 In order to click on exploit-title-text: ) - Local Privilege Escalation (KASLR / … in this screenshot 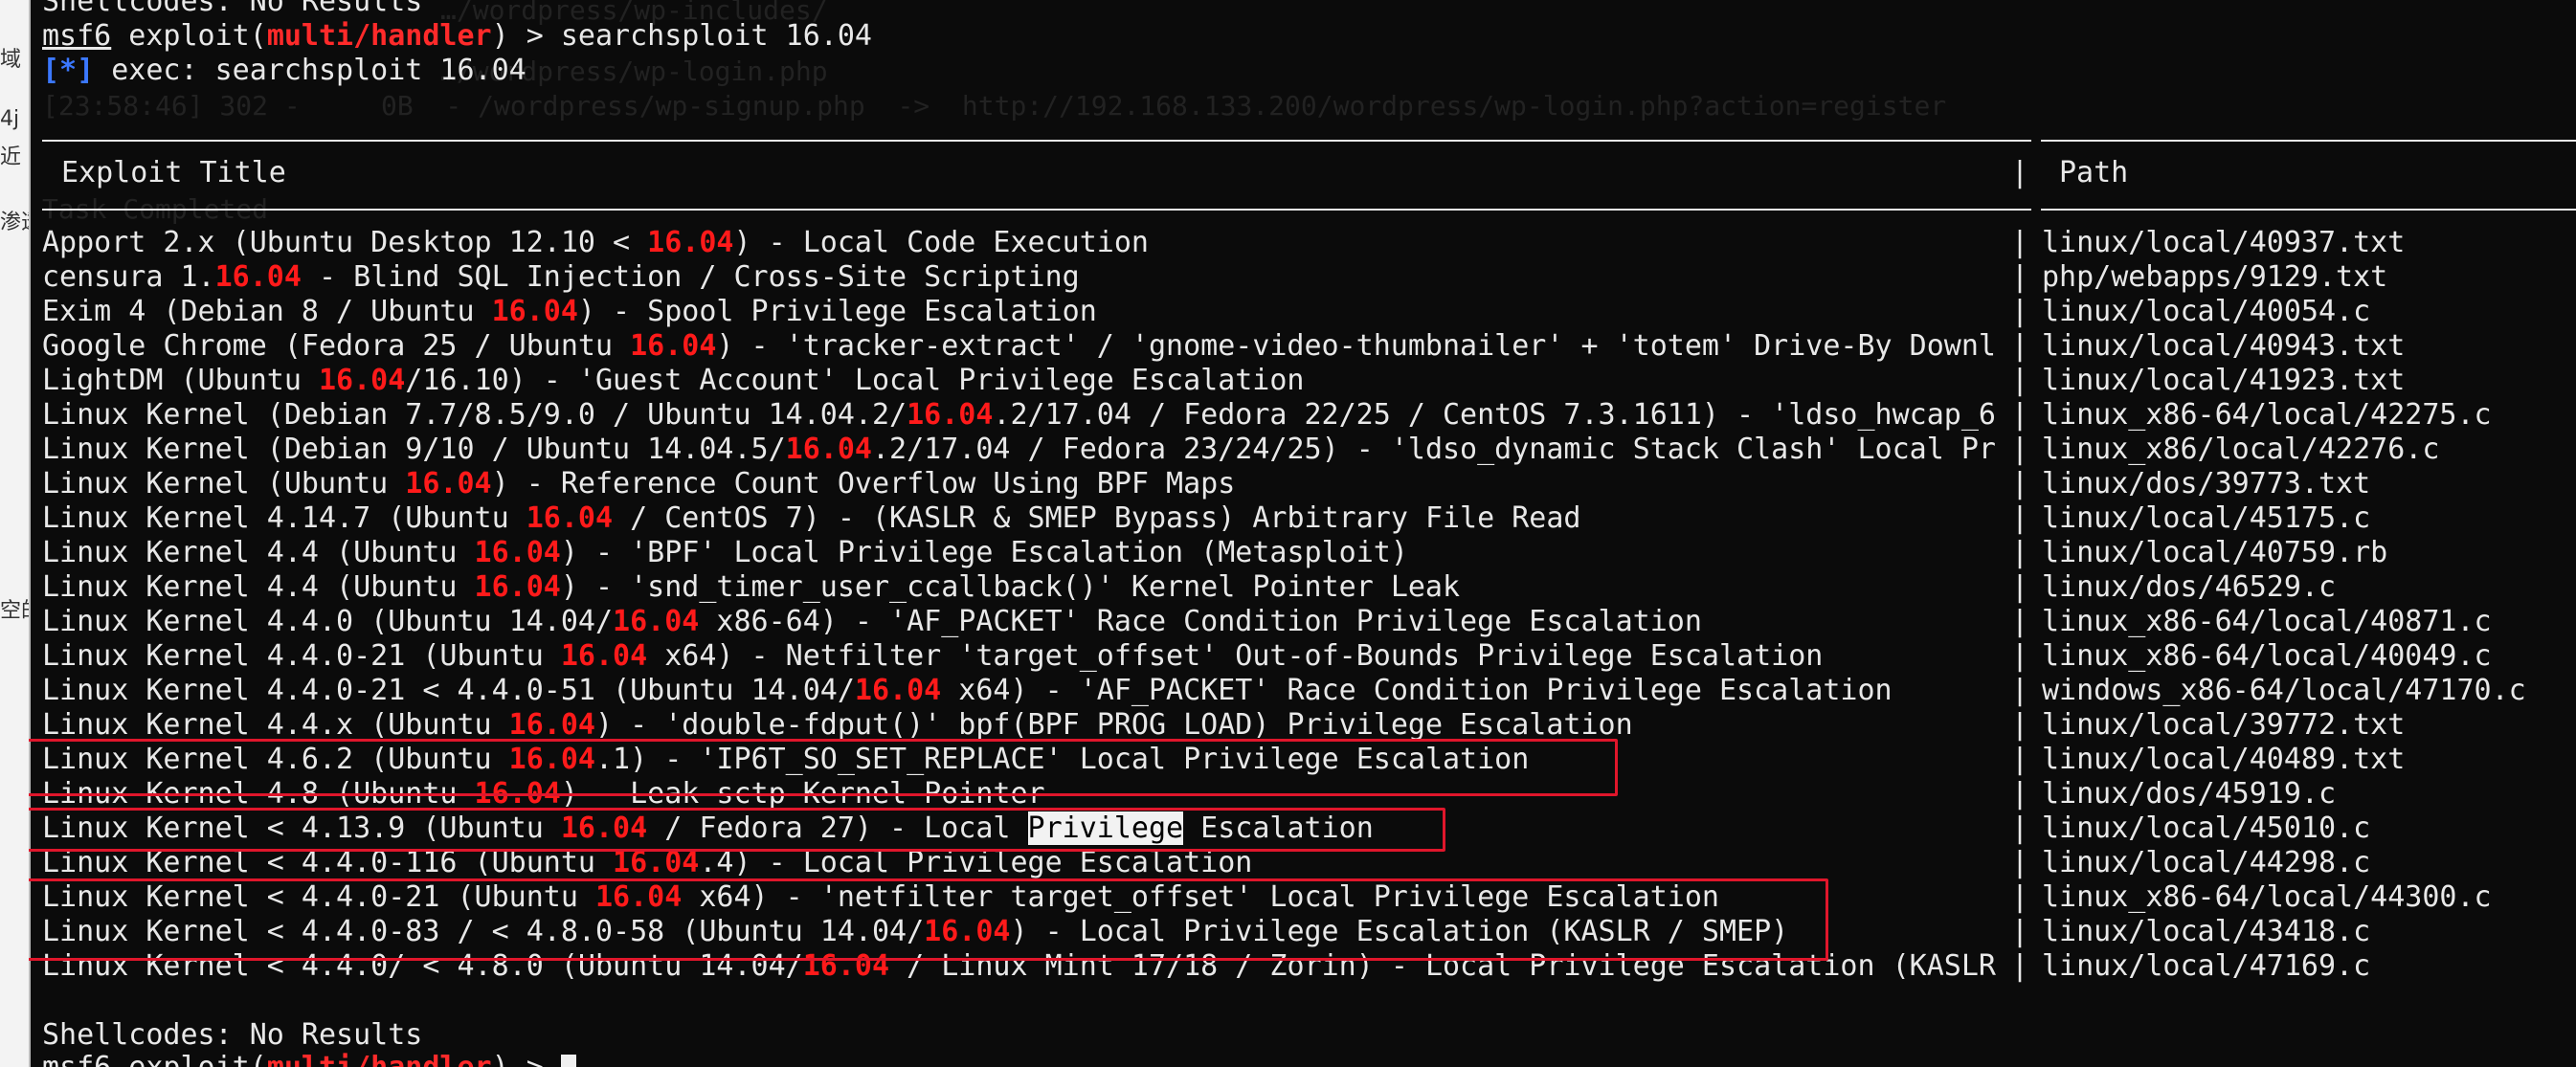, I will do `click(1400, 931)`.